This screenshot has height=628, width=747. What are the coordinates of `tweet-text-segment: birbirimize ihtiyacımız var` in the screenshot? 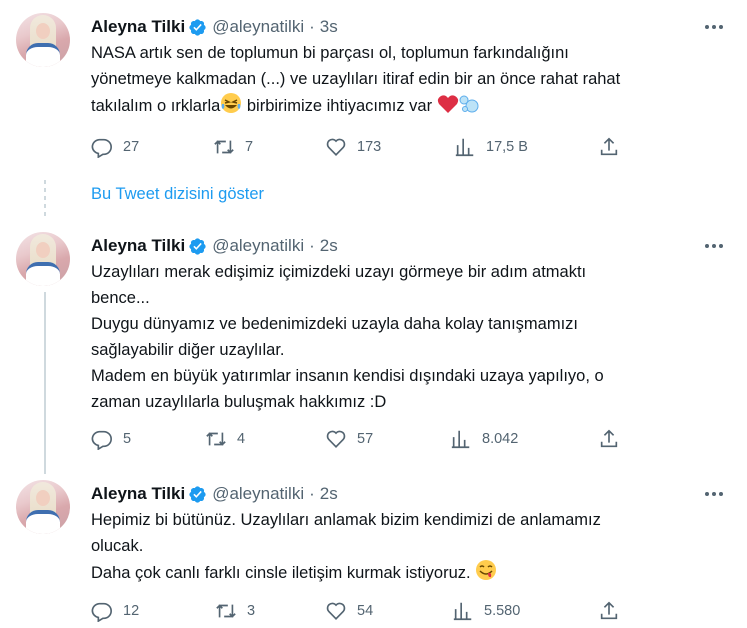 It's located at (339, 106).